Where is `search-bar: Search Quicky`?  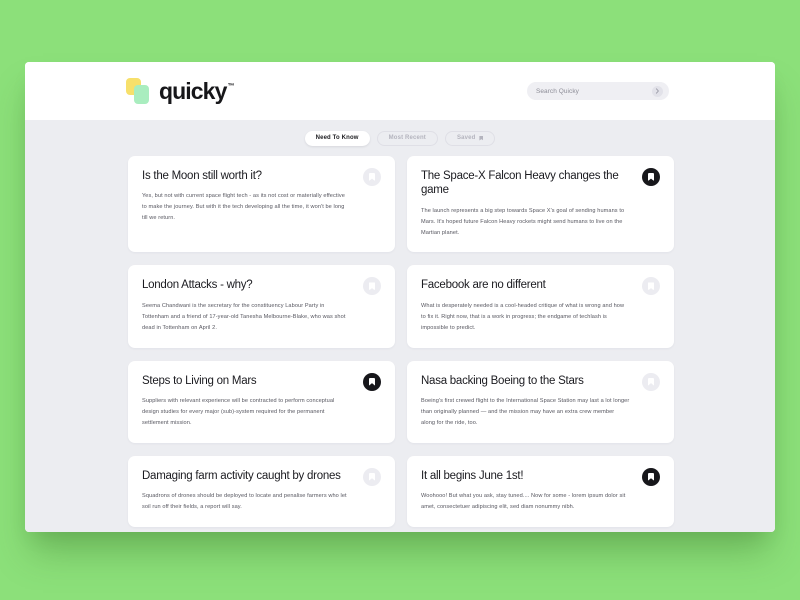
search-bar: Search Quicky is located at coordinates (598, 91).